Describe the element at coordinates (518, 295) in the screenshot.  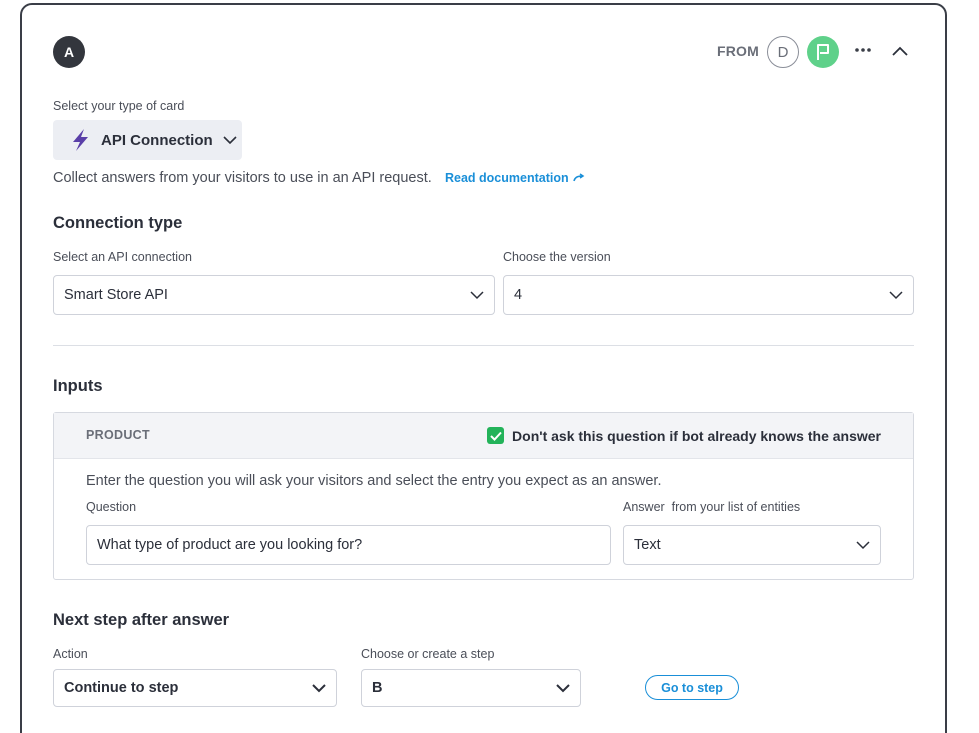
I see `version-value: 4` at that location.